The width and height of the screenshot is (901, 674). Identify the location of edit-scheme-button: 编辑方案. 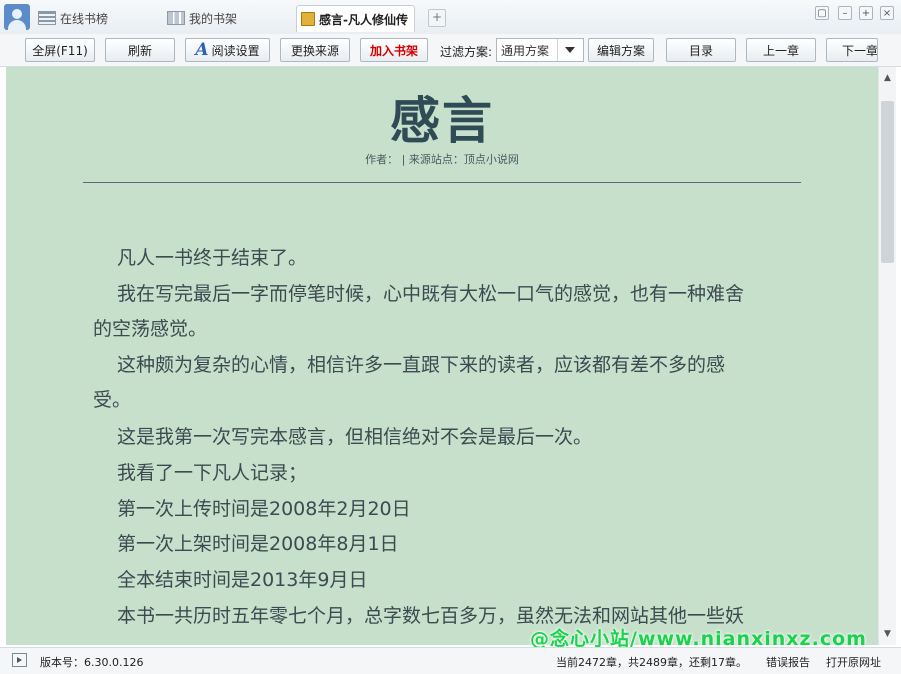
(621, 50).